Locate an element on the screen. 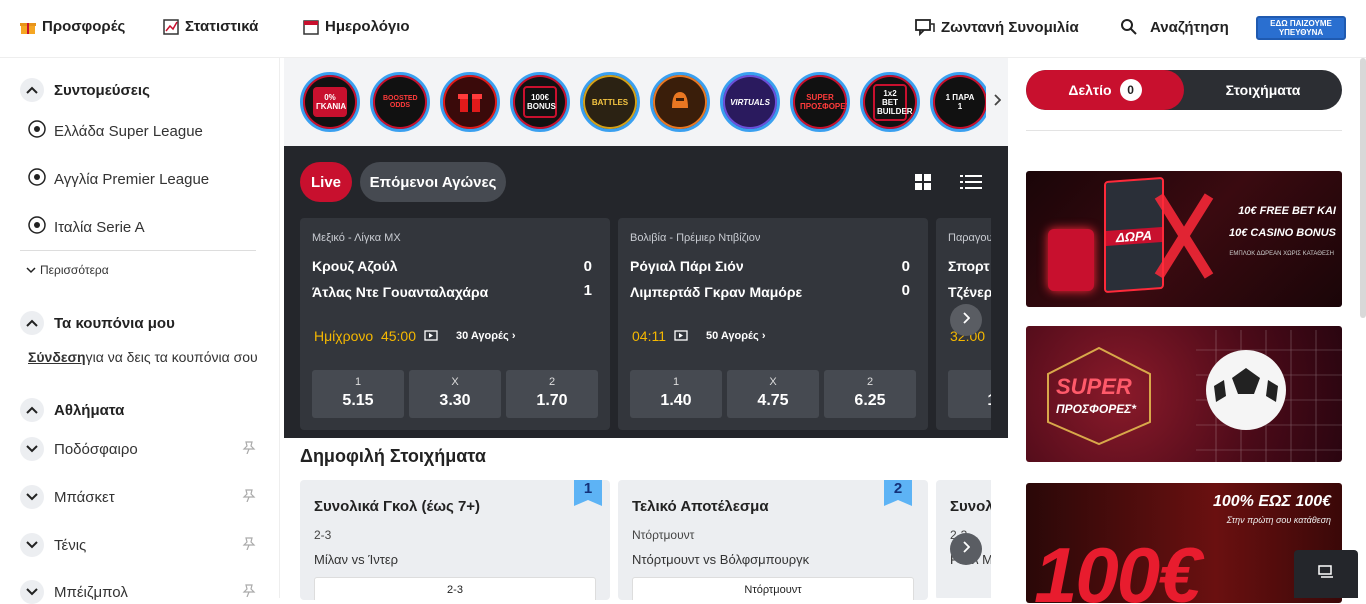  shortcut-item: Ιταλία Serie A is located at coordinates (86, 227).